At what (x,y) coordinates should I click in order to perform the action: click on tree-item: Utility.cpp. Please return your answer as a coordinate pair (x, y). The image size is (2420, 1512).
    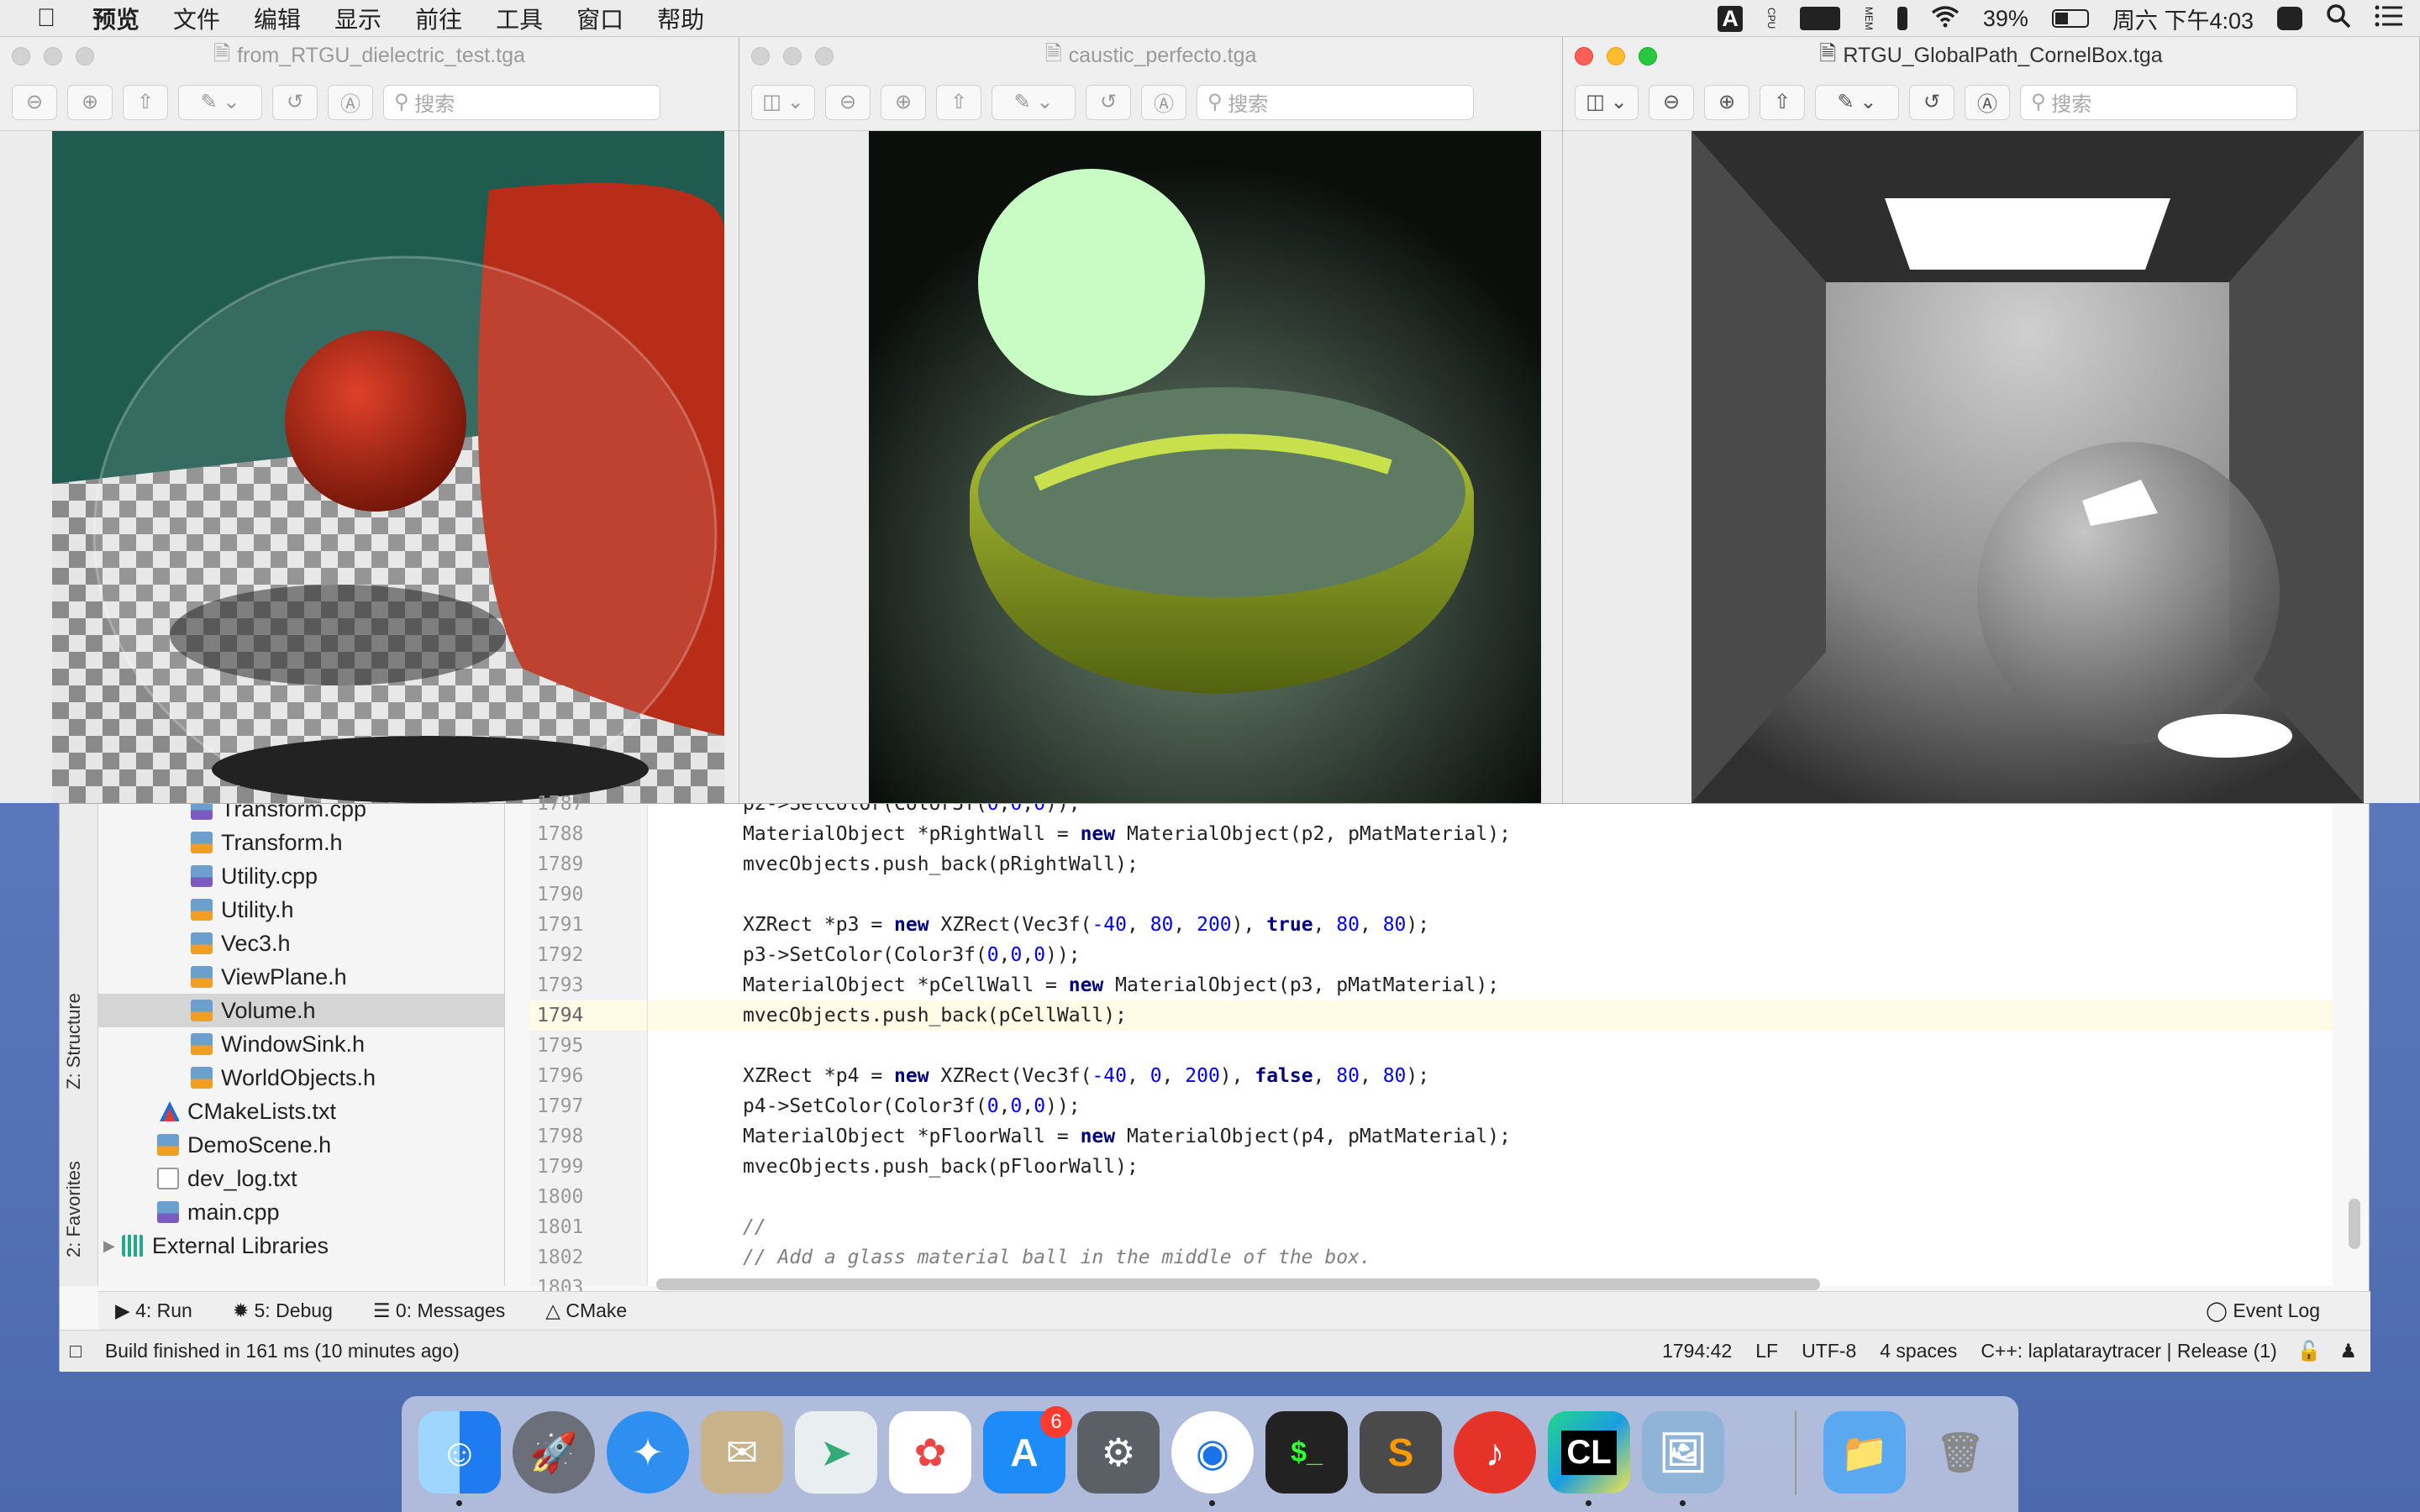
    Looking at the image, I should click on (301, 876).